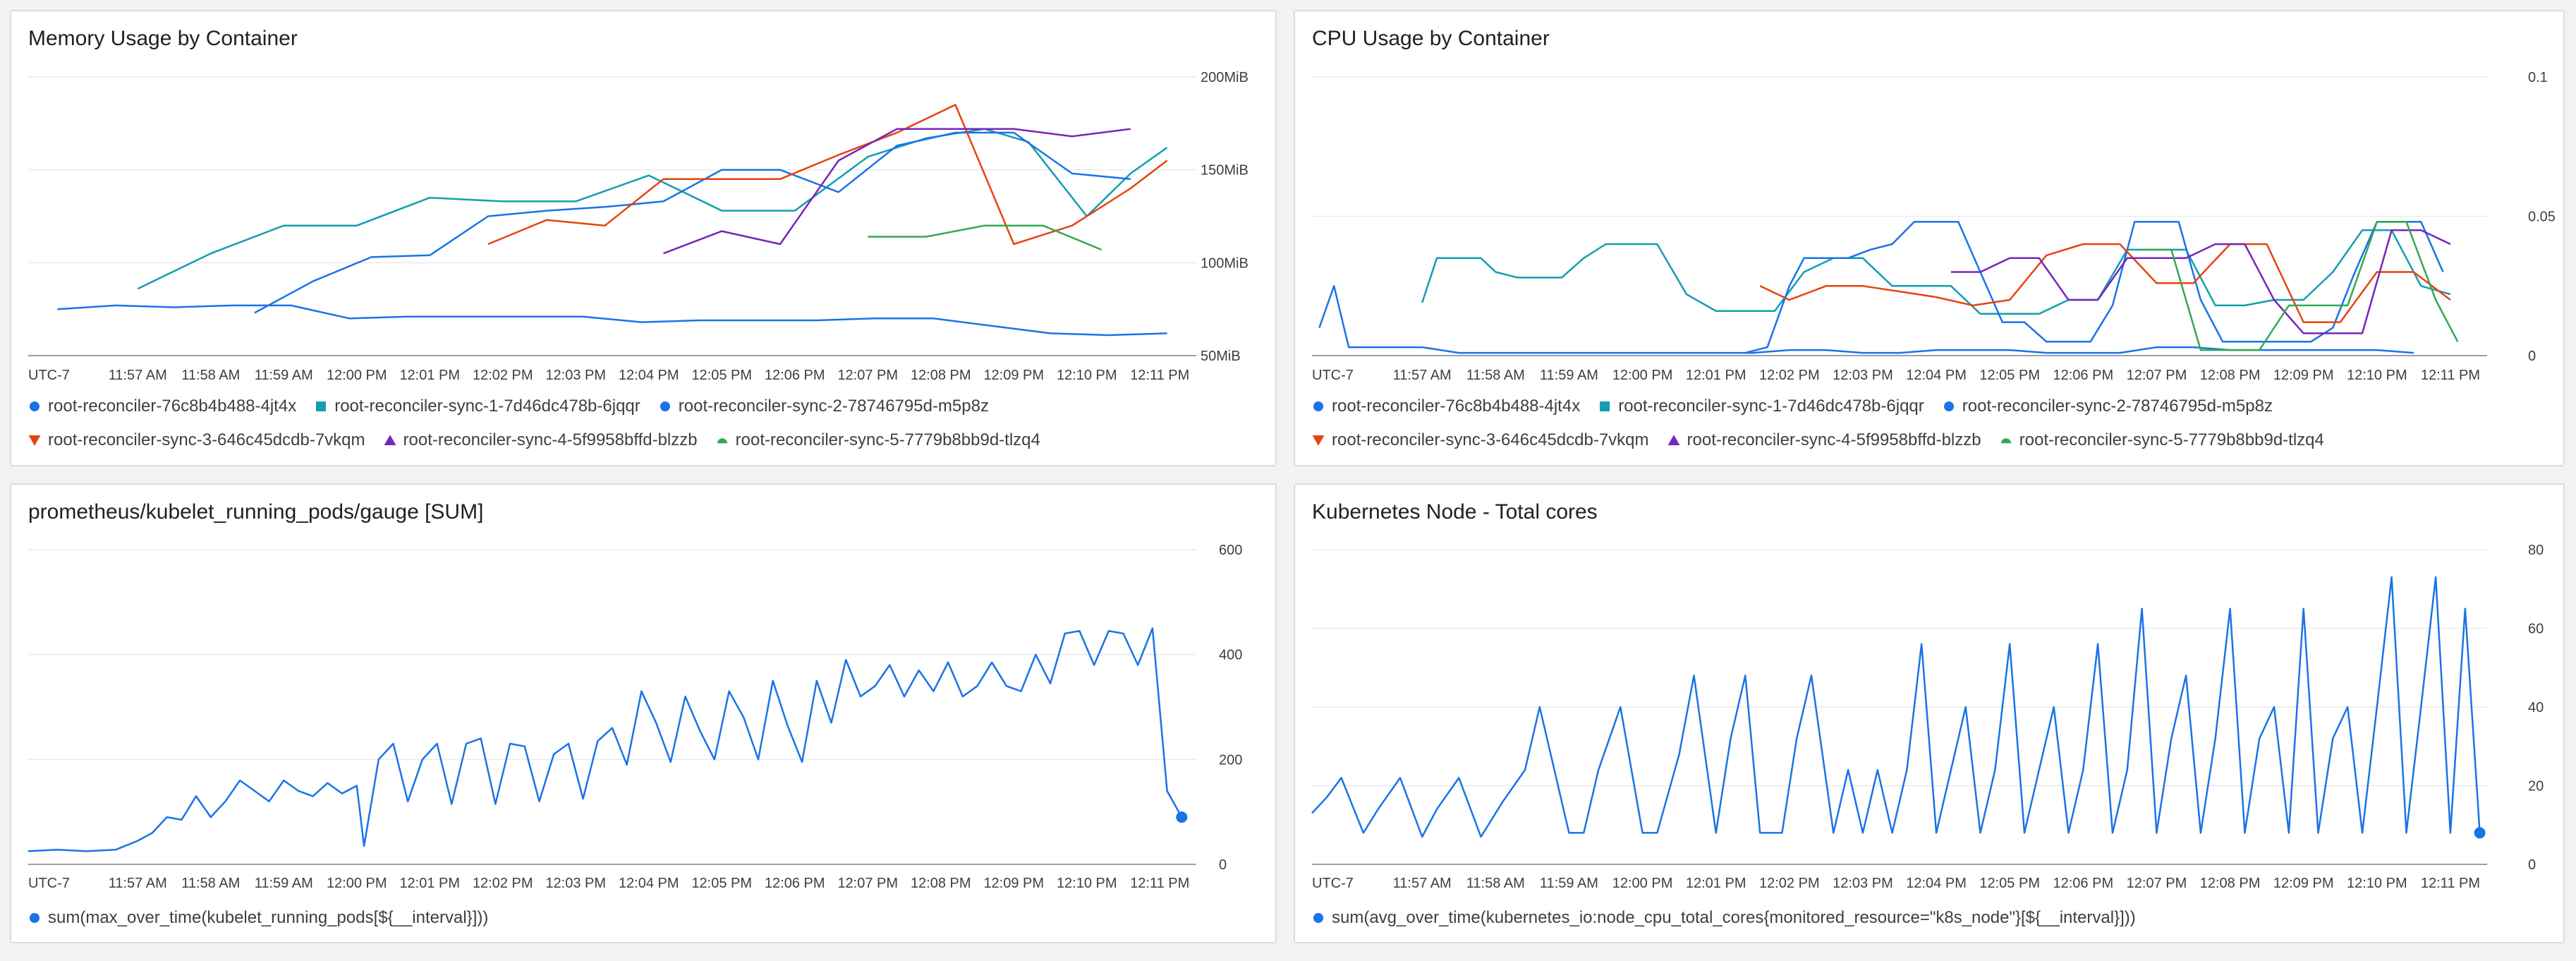 The width and height of the screenshot is (2576, 961). I want to click on x-tick-label: 11:59 AM, so click(1569, 884).